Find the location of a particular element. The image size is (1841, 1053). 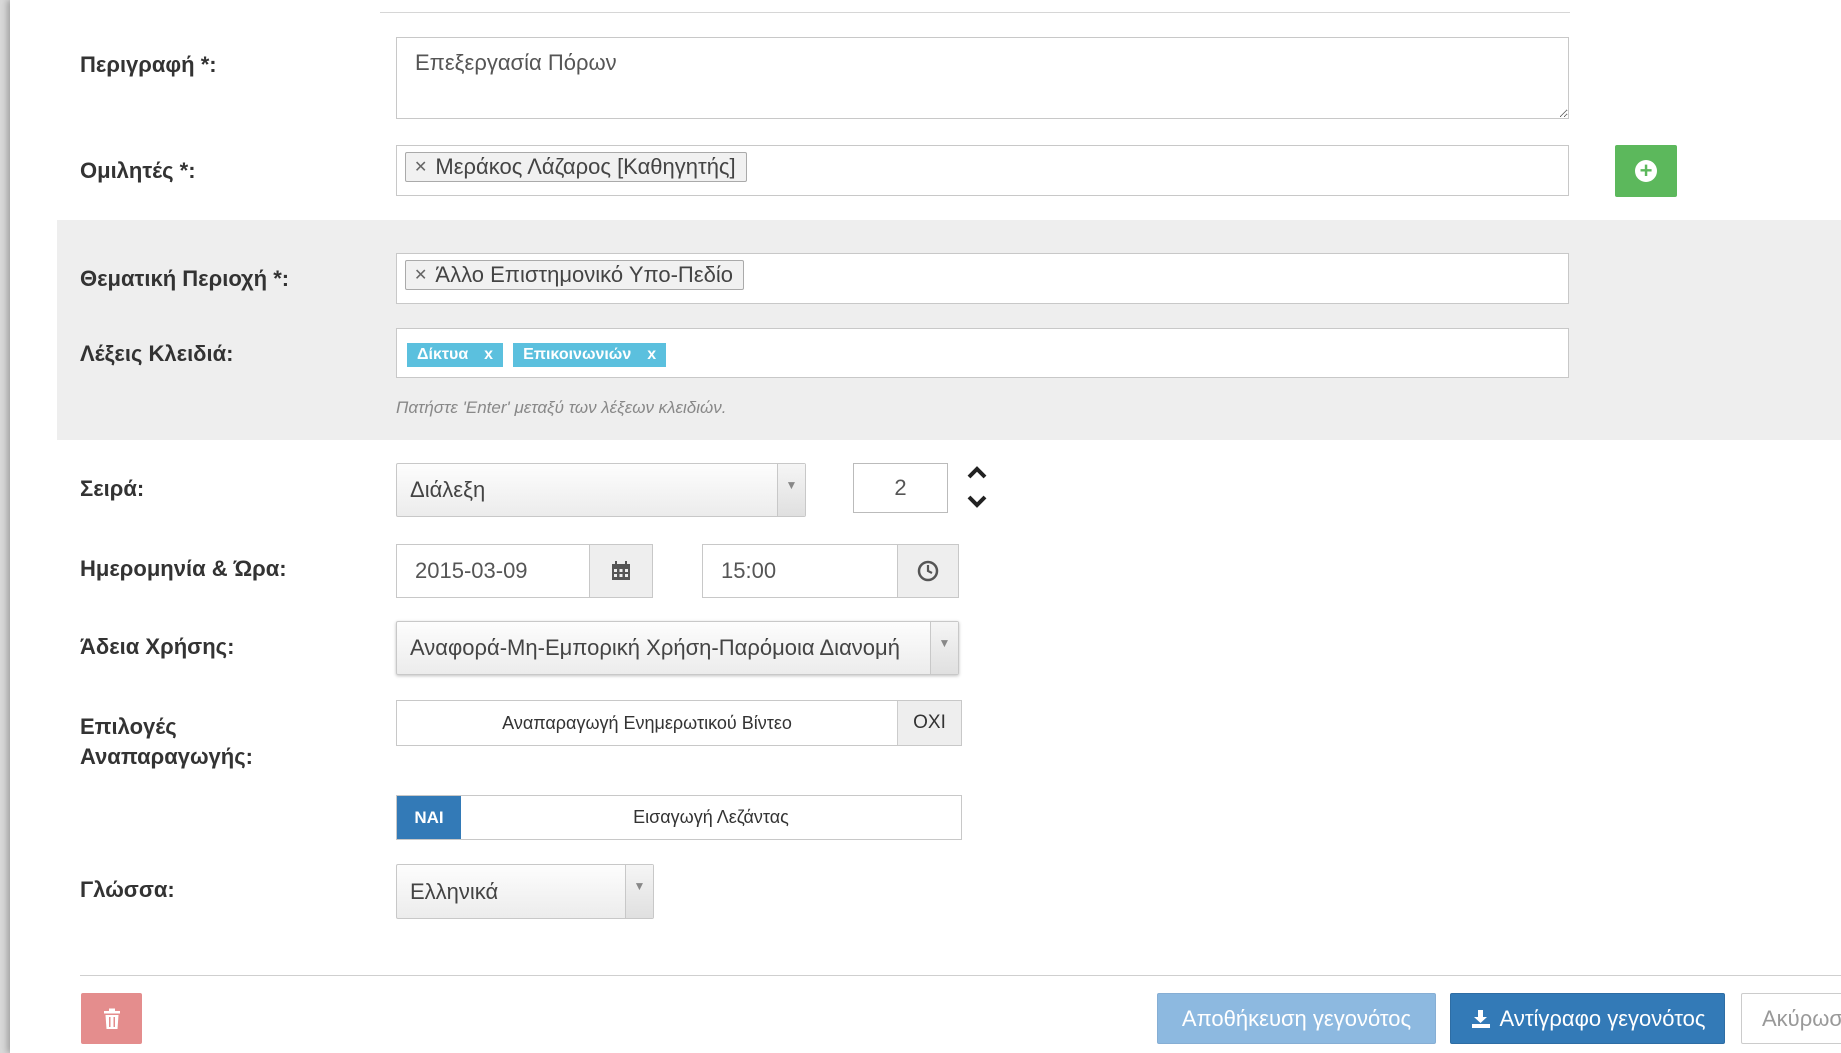

speaker-chip: ✕ Μεράκος Λάζαρος [Καθηγητής] is located at coordinates (576, 167).